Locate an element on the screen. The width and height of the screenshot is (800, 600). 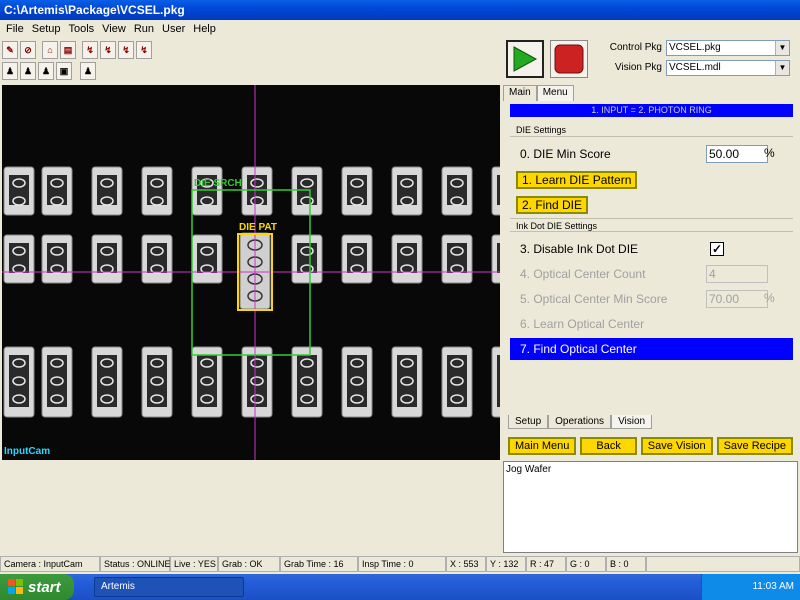
action-buttons: Main Menu Back Save Vision Save Recipe is located at coordinates (650, 446).